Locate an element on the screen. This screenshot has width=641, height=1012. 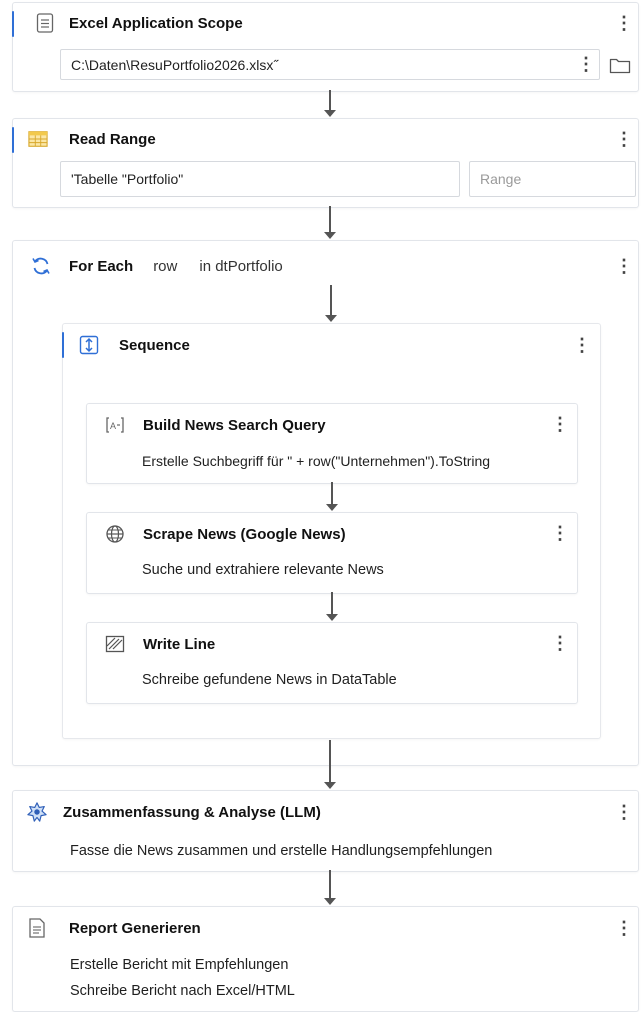
activity-description-line-1: Erstelle Bericht mit Empfehlungen is located at coordinates (179, 965).